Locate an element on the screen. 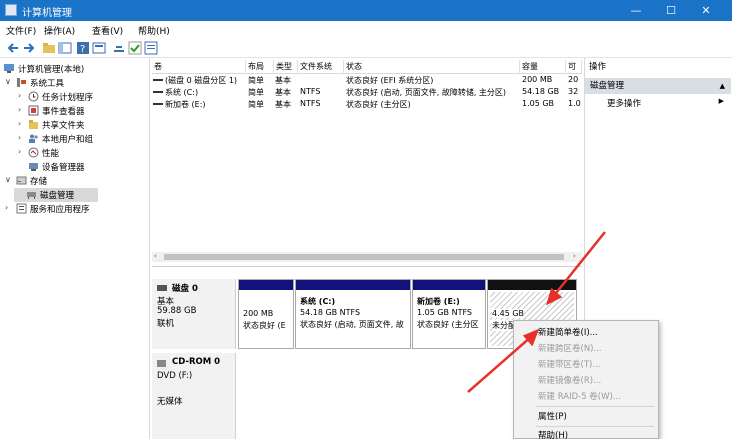  cell-volume: (磁盘 0 磁盘分区 1) is located at coordinates (201, 80).